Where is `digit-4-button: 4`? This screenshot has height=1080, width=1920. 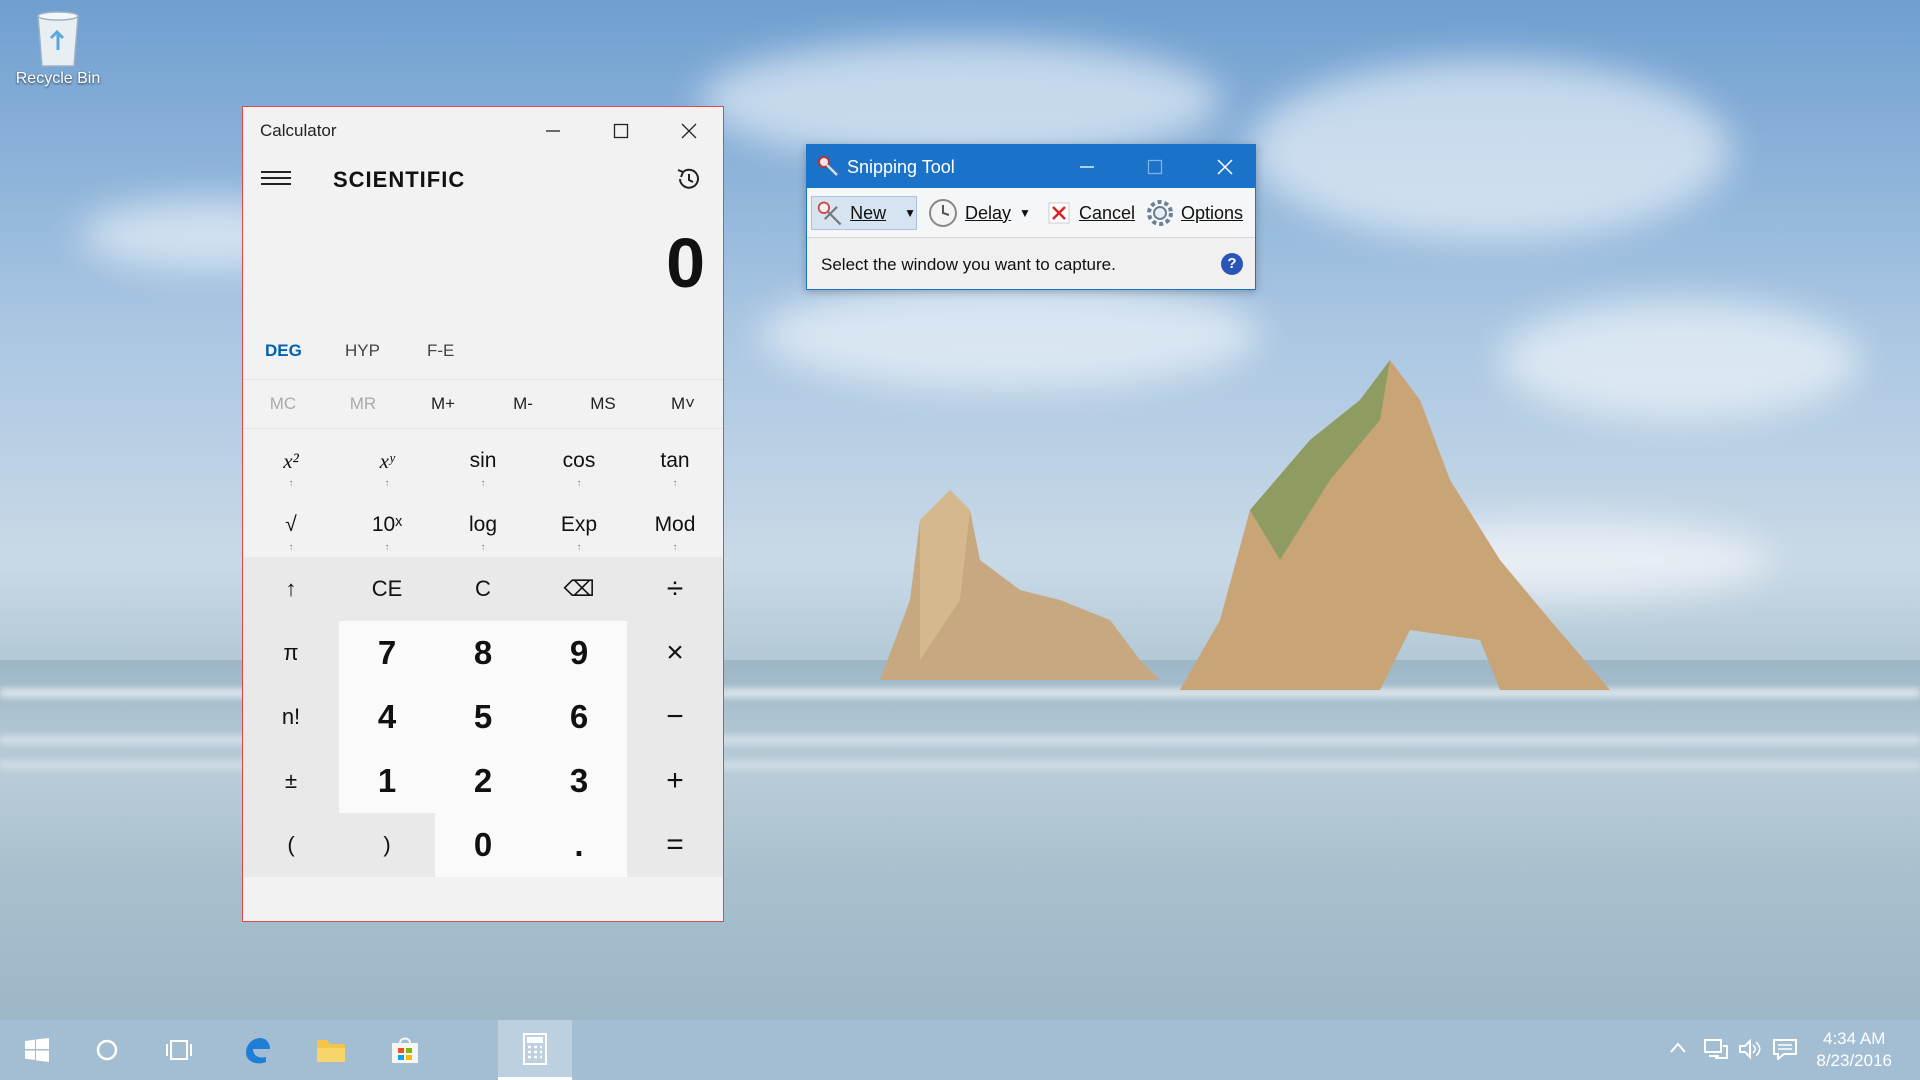 digit-4-button: 4 is located at coordinates (387, 717).